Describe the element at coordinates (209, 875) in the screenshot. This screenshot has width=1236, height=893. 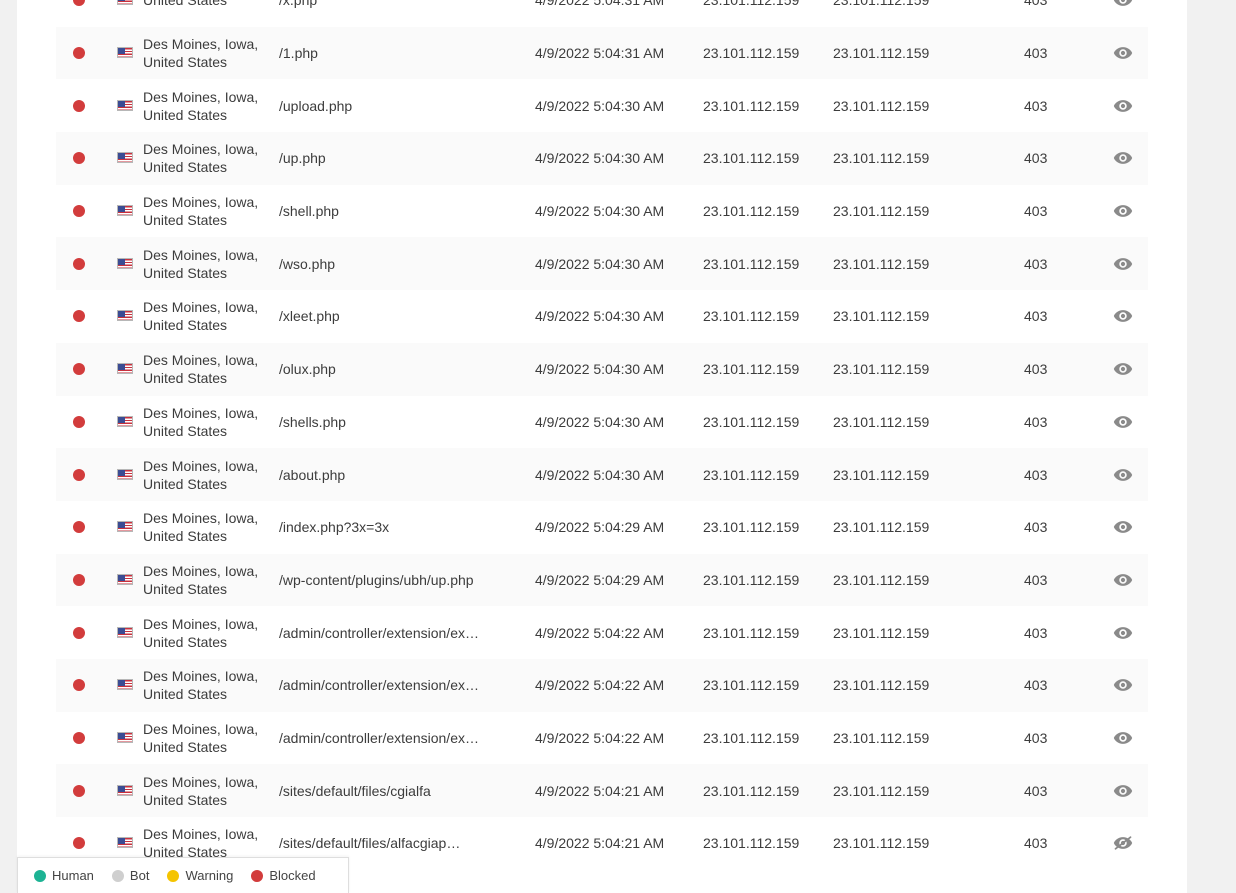
I see `legend-label: Warning` at that location.